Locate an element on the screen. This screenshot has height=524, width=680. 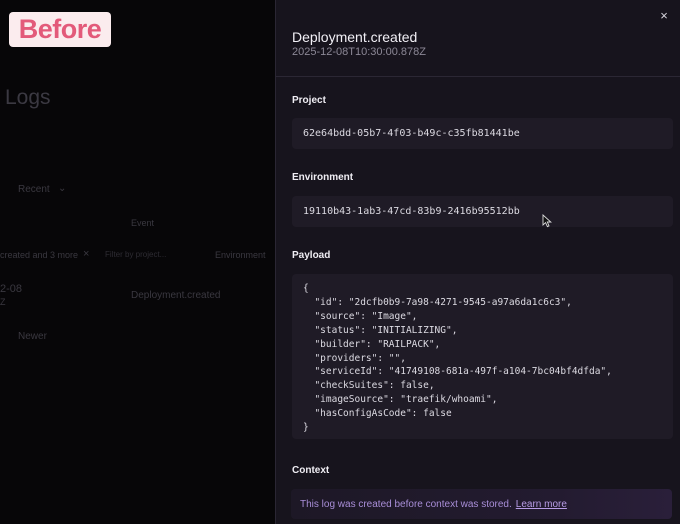
newer-button: Newer is located at coordinates (32, 336).